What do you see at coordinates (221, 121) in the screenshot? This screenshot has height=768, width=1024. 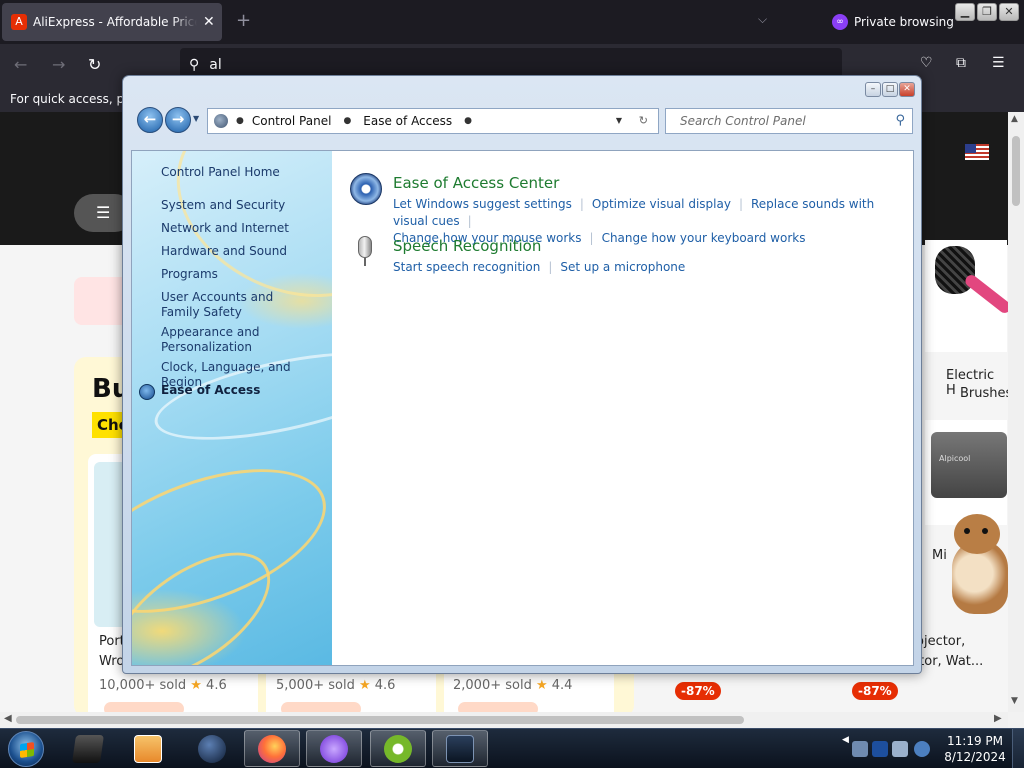 I see `control-panel-icon` at bounding box center [221, 121].